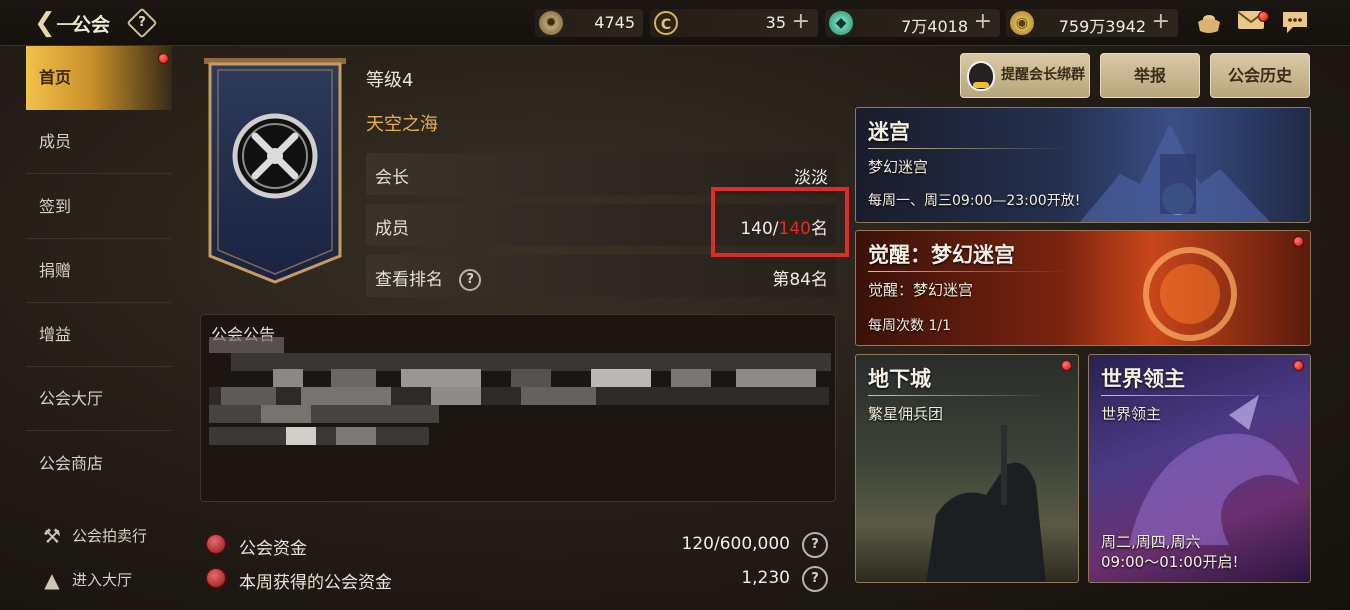  I want to click on dungeon-knight-art, so click(986, 503).